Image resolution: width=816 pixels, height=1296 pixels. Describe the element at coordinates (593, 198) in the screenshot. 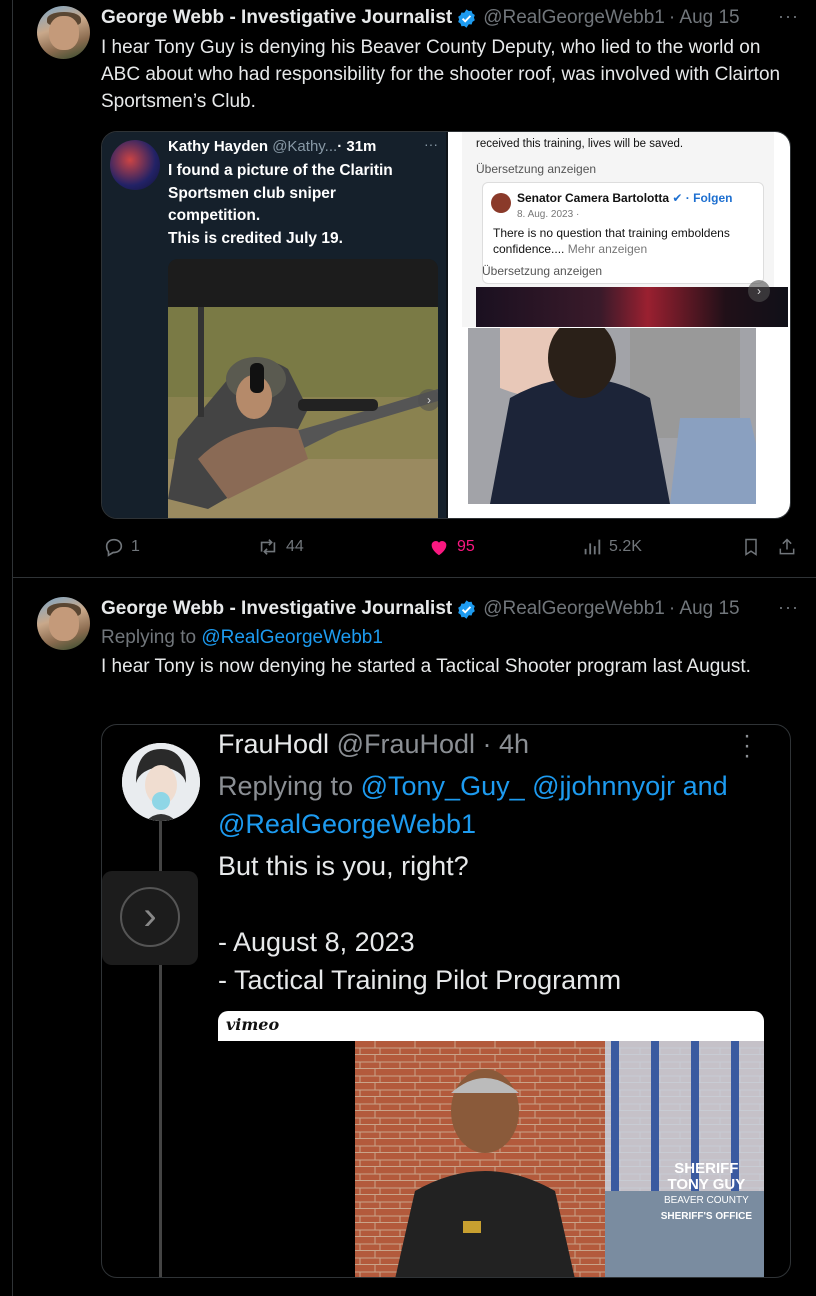

I see `nested-author-name: Senator Camera Bartolotta` at that location.